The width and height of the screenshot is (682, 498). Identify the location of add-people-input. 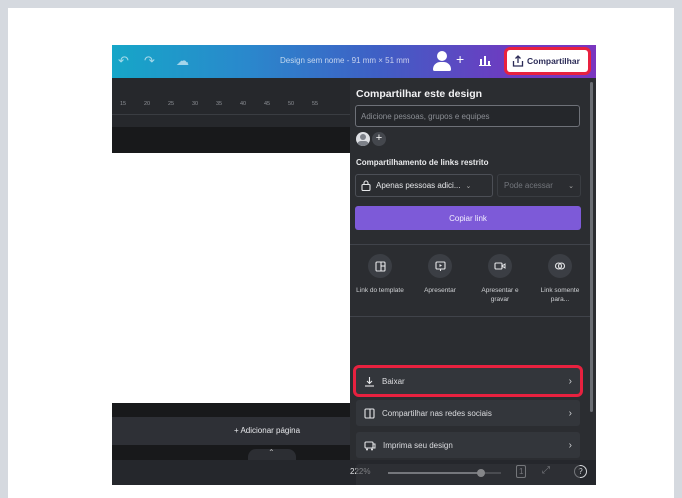
(467, 116).